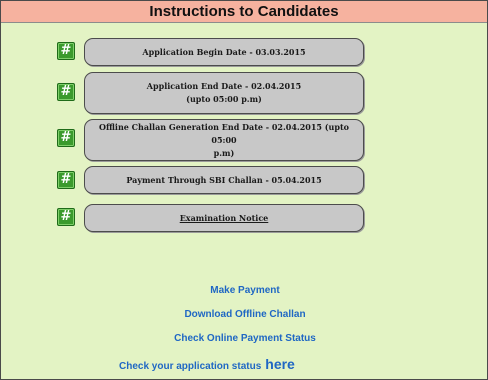  I want to click on instruction-item-text: Payment Through SBI Challan - 05.04.2015, so click(224, 179).